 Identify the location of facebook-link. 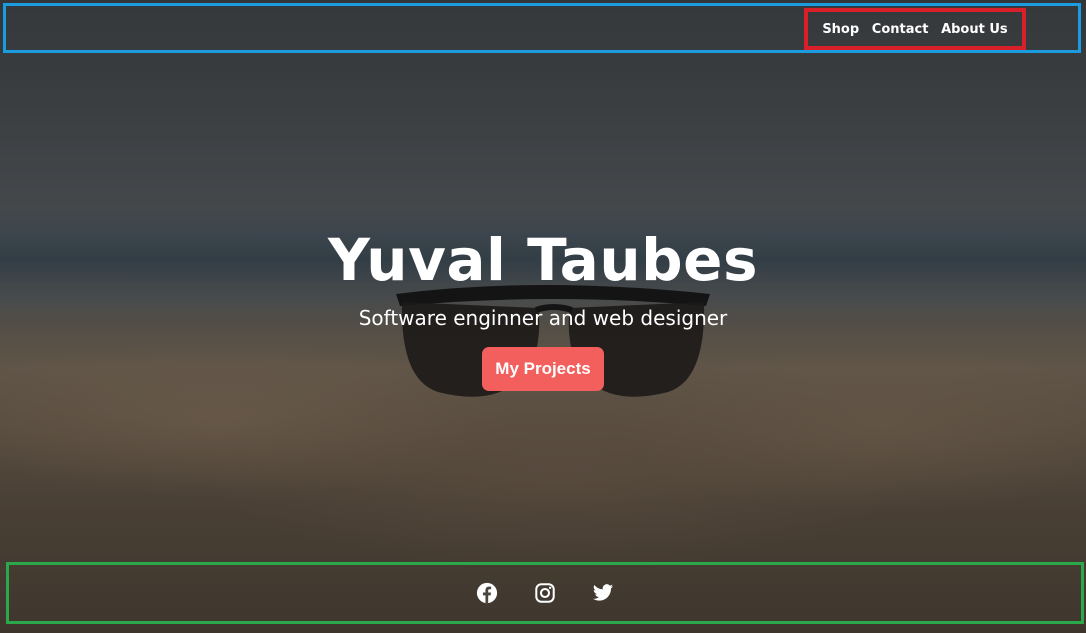
(487, 593).